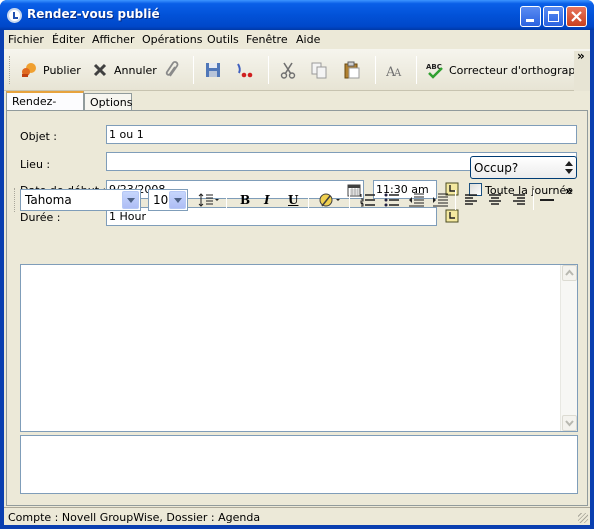  I want to click on address-button, so click(246, 70).